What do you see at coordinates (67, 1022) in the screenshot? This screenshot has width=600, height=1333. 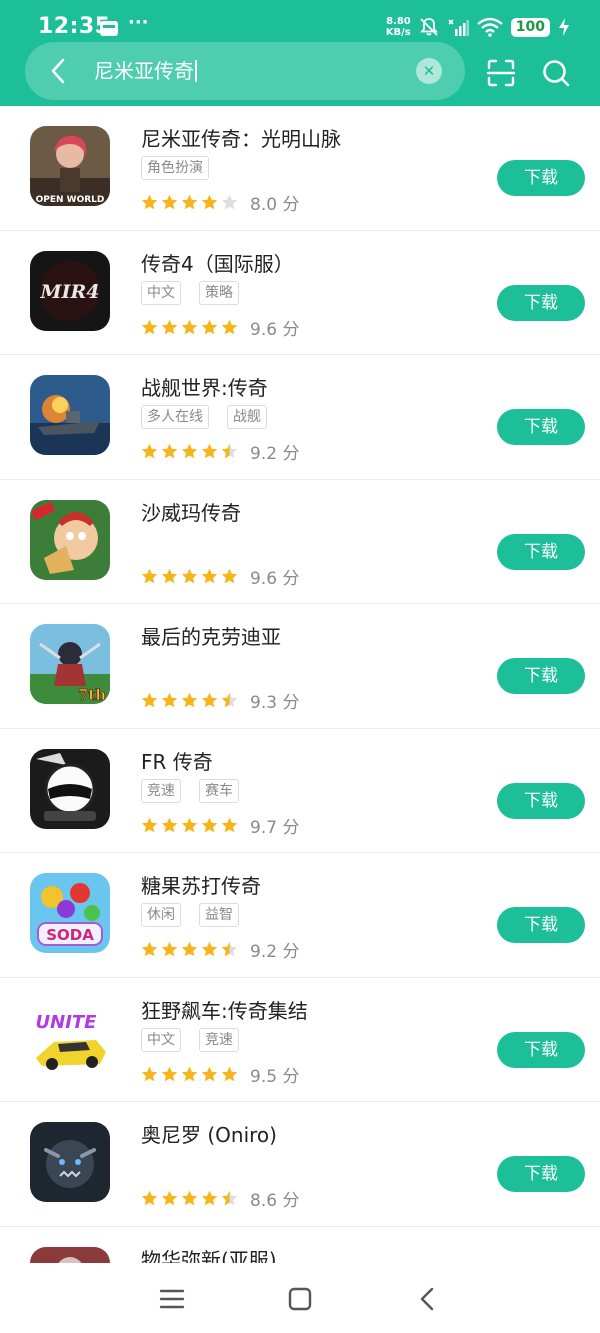 I see `icon-lettering: UNITE` at bounding box center [67, 1022].